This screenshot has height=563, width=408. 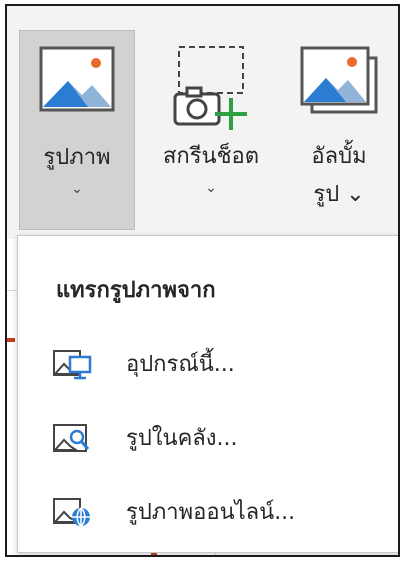 What do you see at coordinates (72, 366) in the screenshot?
I see `this-device-icon` at bounding box center [72, 366].